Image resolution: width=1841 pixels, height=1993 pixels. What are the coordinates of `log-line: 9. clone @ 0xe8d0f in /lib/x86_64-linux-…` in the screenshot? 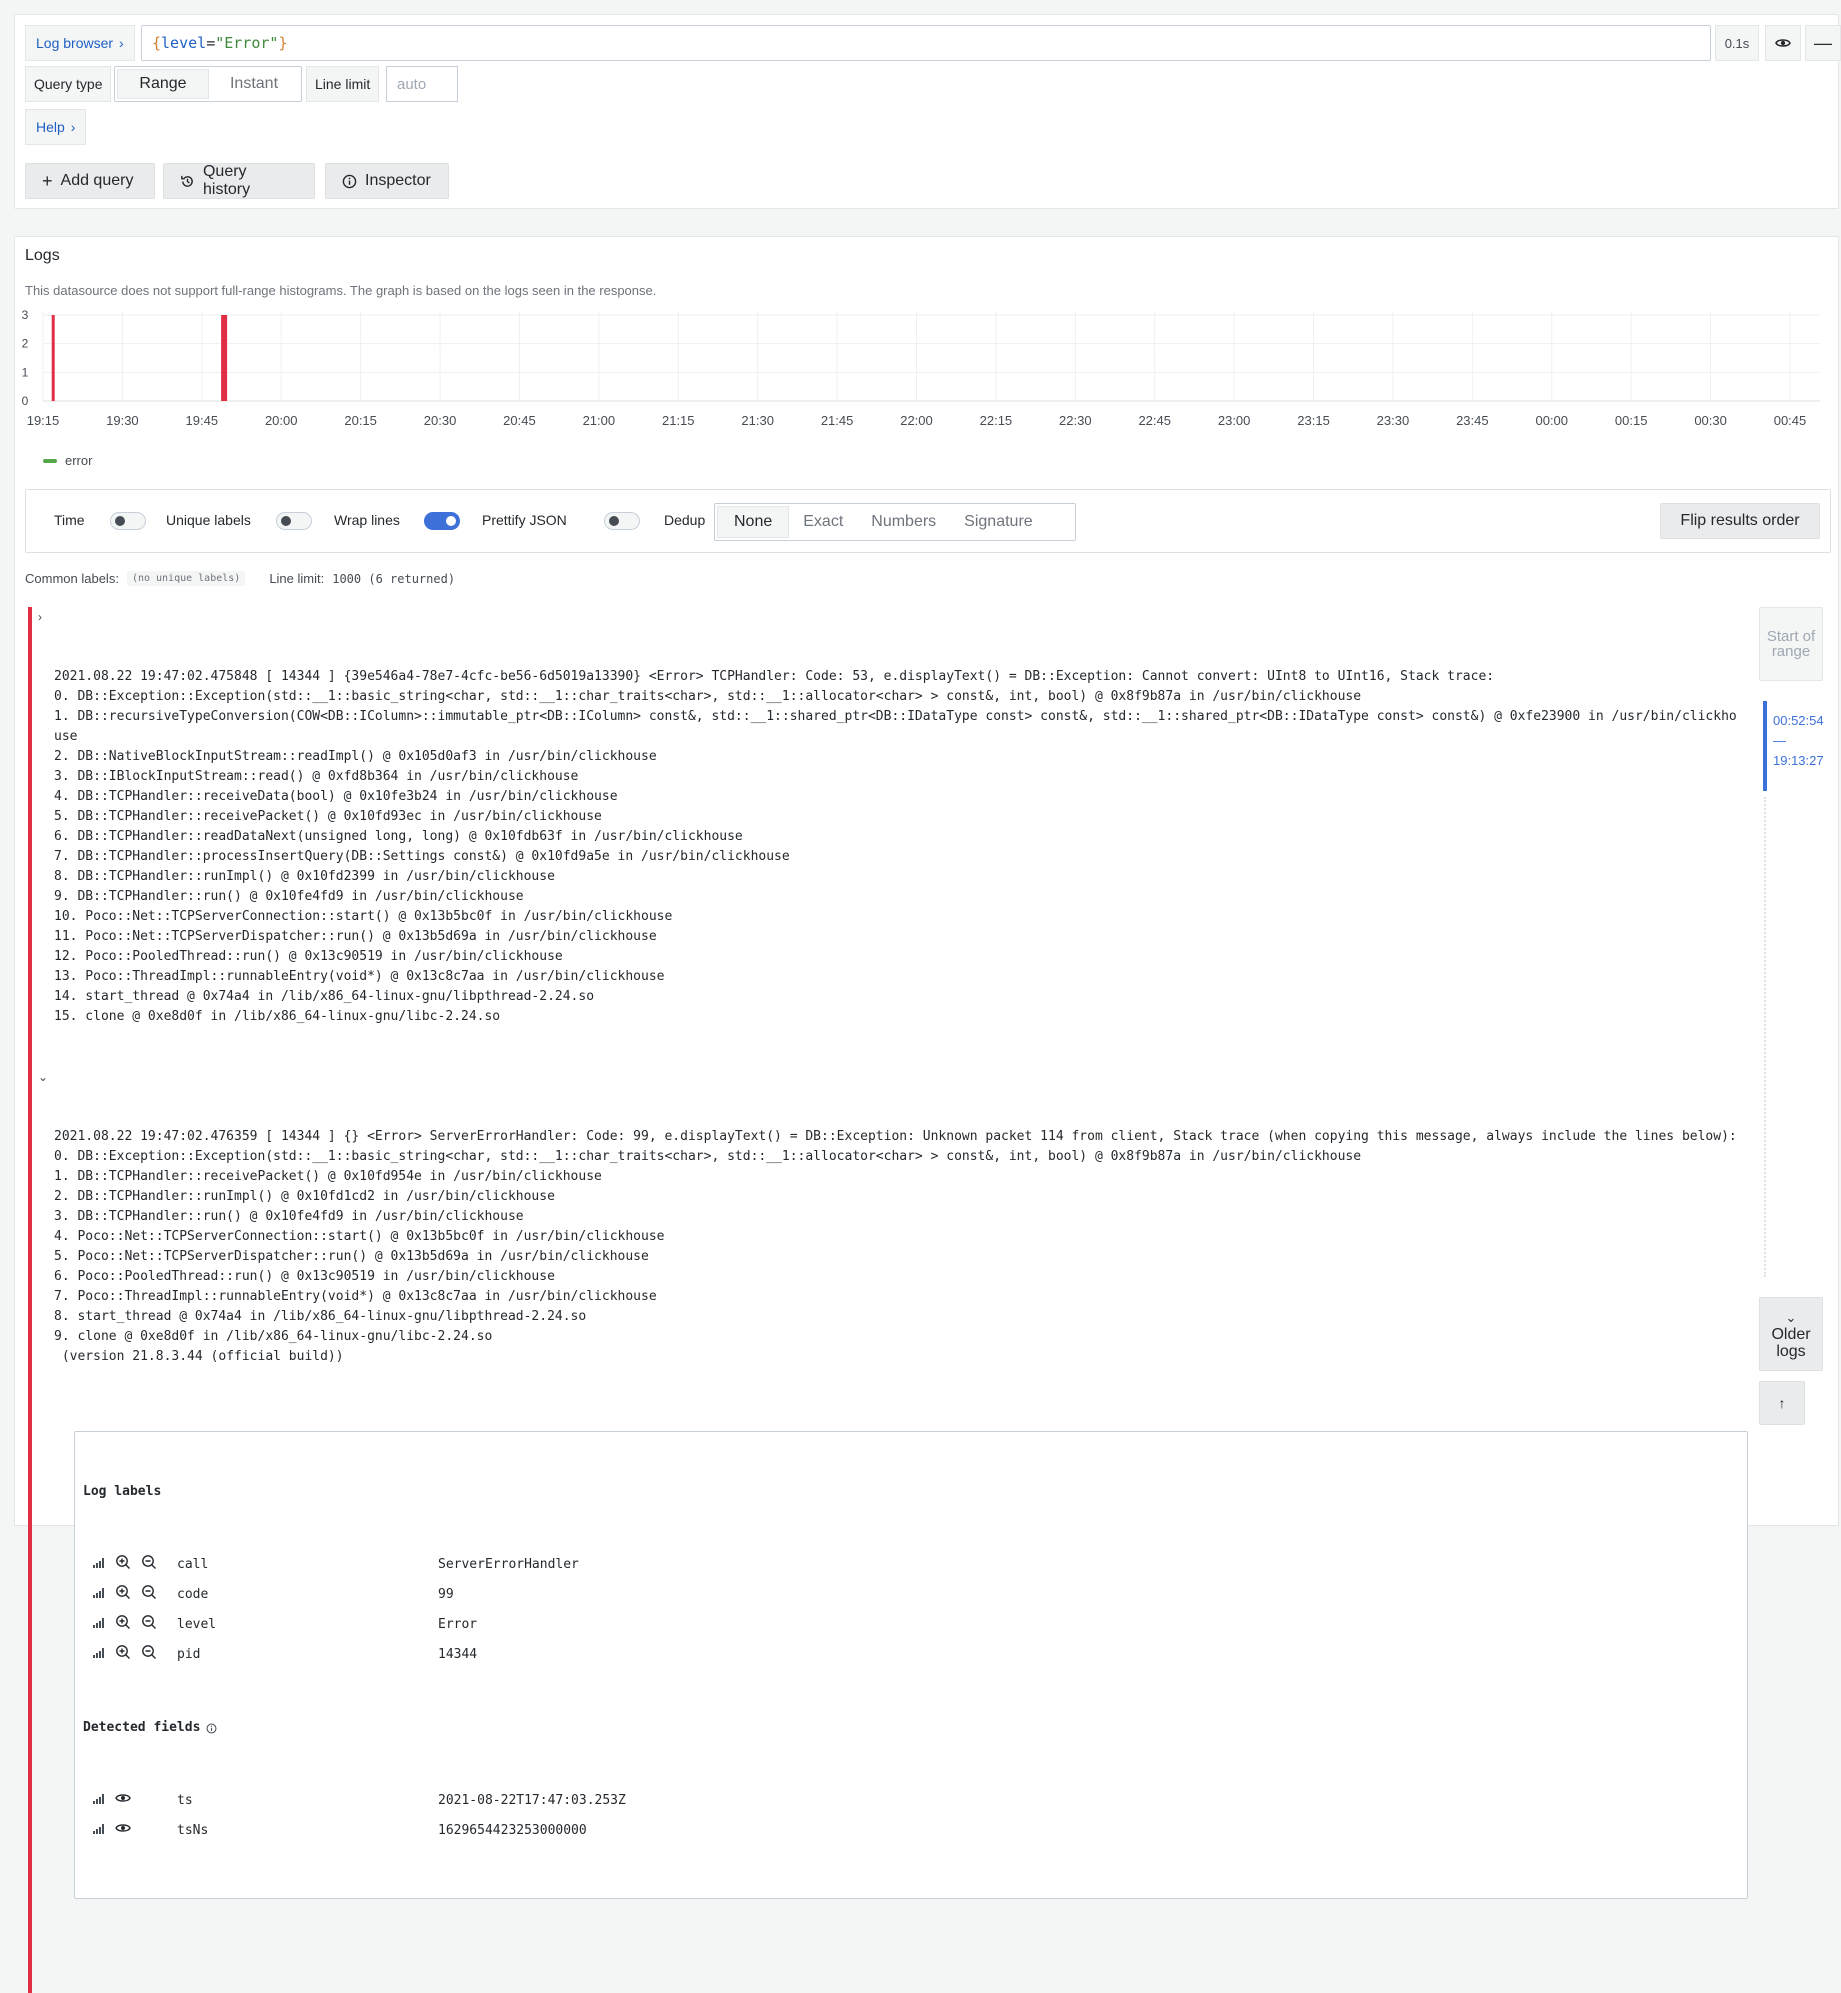 It's located at (273, 1336).